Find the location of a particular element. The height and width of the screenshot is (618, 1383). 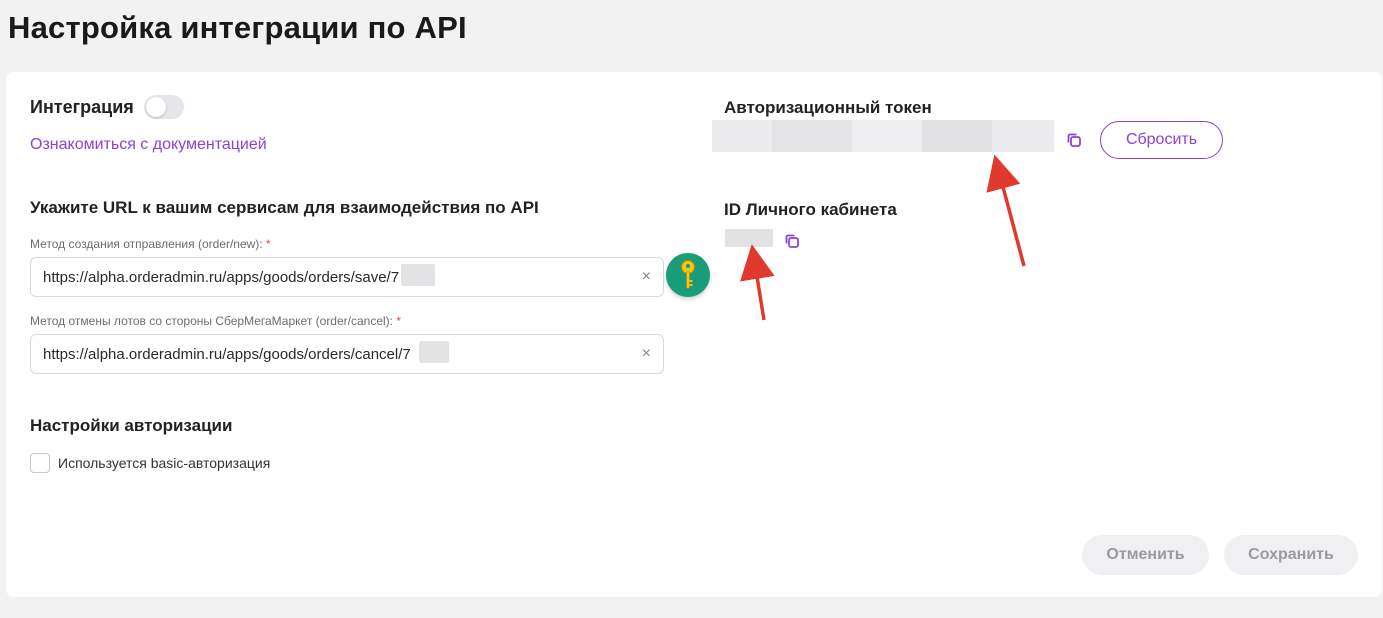

arrow-to-token is located at coordinates (1006, 210).